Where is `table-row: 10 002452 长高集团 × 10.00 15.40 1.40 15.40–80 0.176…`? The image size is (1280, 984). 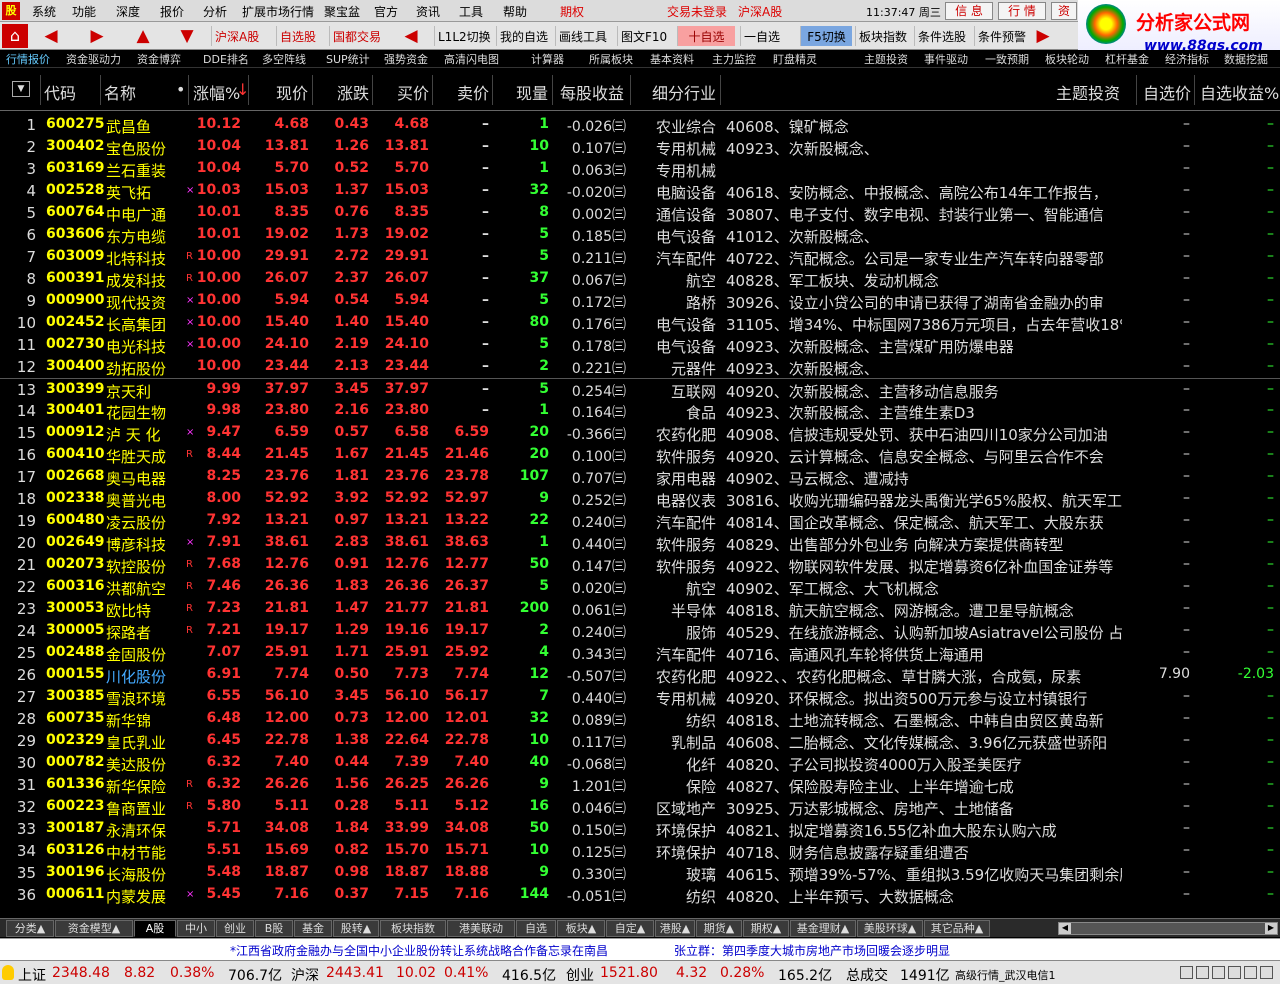
table-row: 10 002452 长高集团 × 10.00 15.40 1.40 15.40–80 0.176… is located at coordinates (640, 323).